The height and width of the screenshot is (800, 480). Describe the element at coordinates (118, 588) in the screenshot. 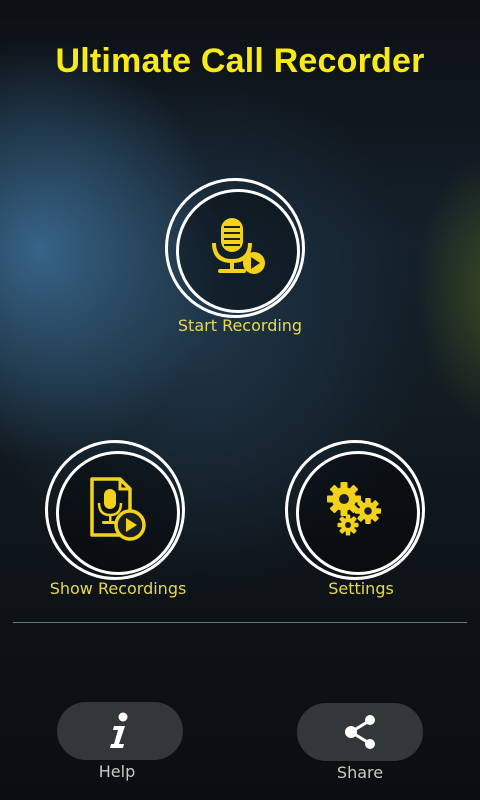

I see `show-recordings-label: Show Recordings` at that location.